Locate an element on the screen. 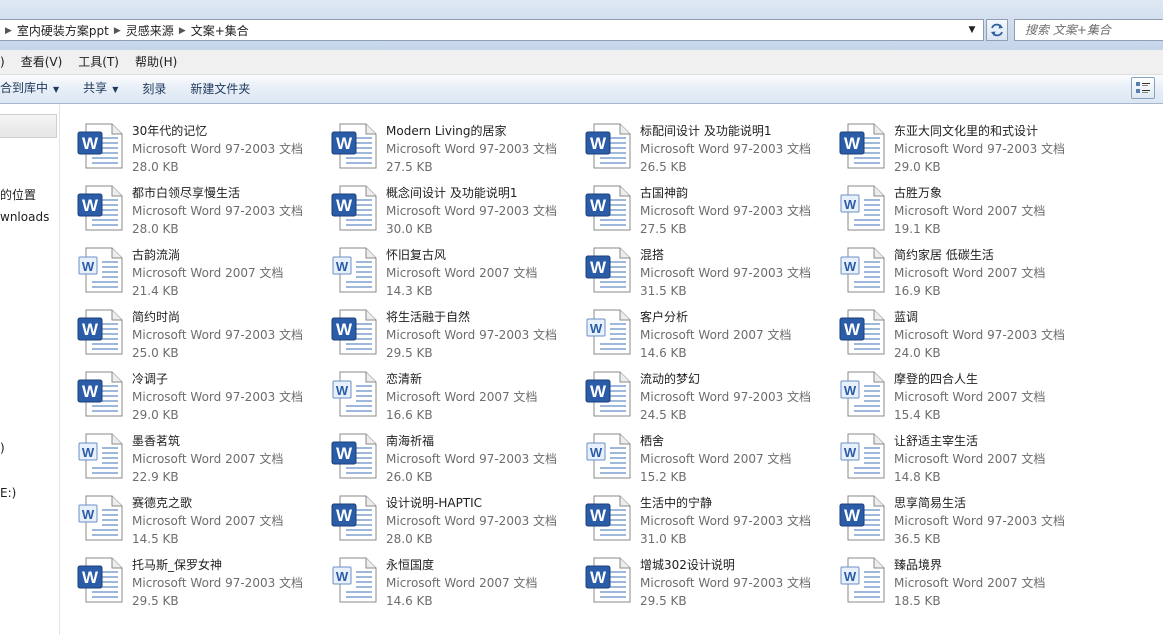  nav-item-drive: ) is located at coordinates (2, 448).